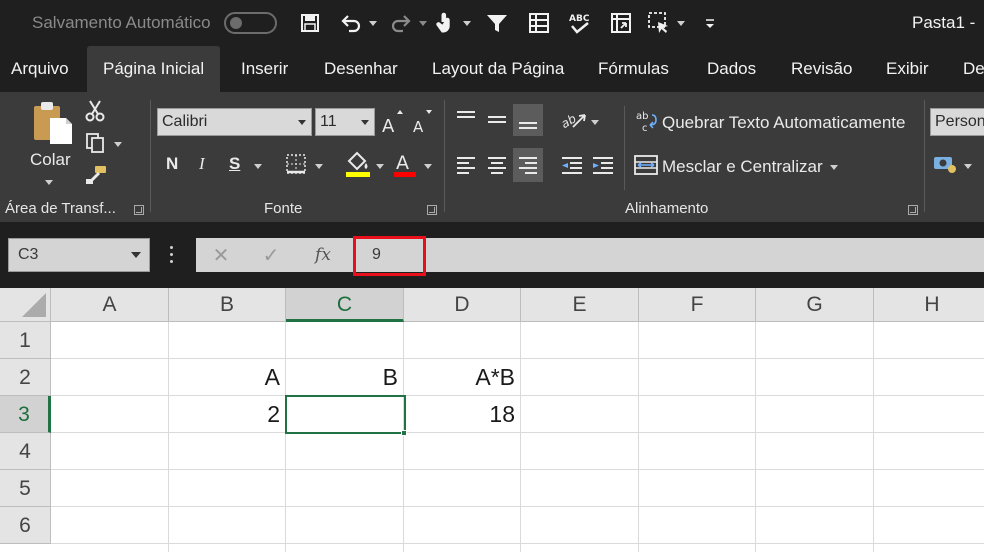  I want to click on cell-d2: A*B, so click(462, 377).